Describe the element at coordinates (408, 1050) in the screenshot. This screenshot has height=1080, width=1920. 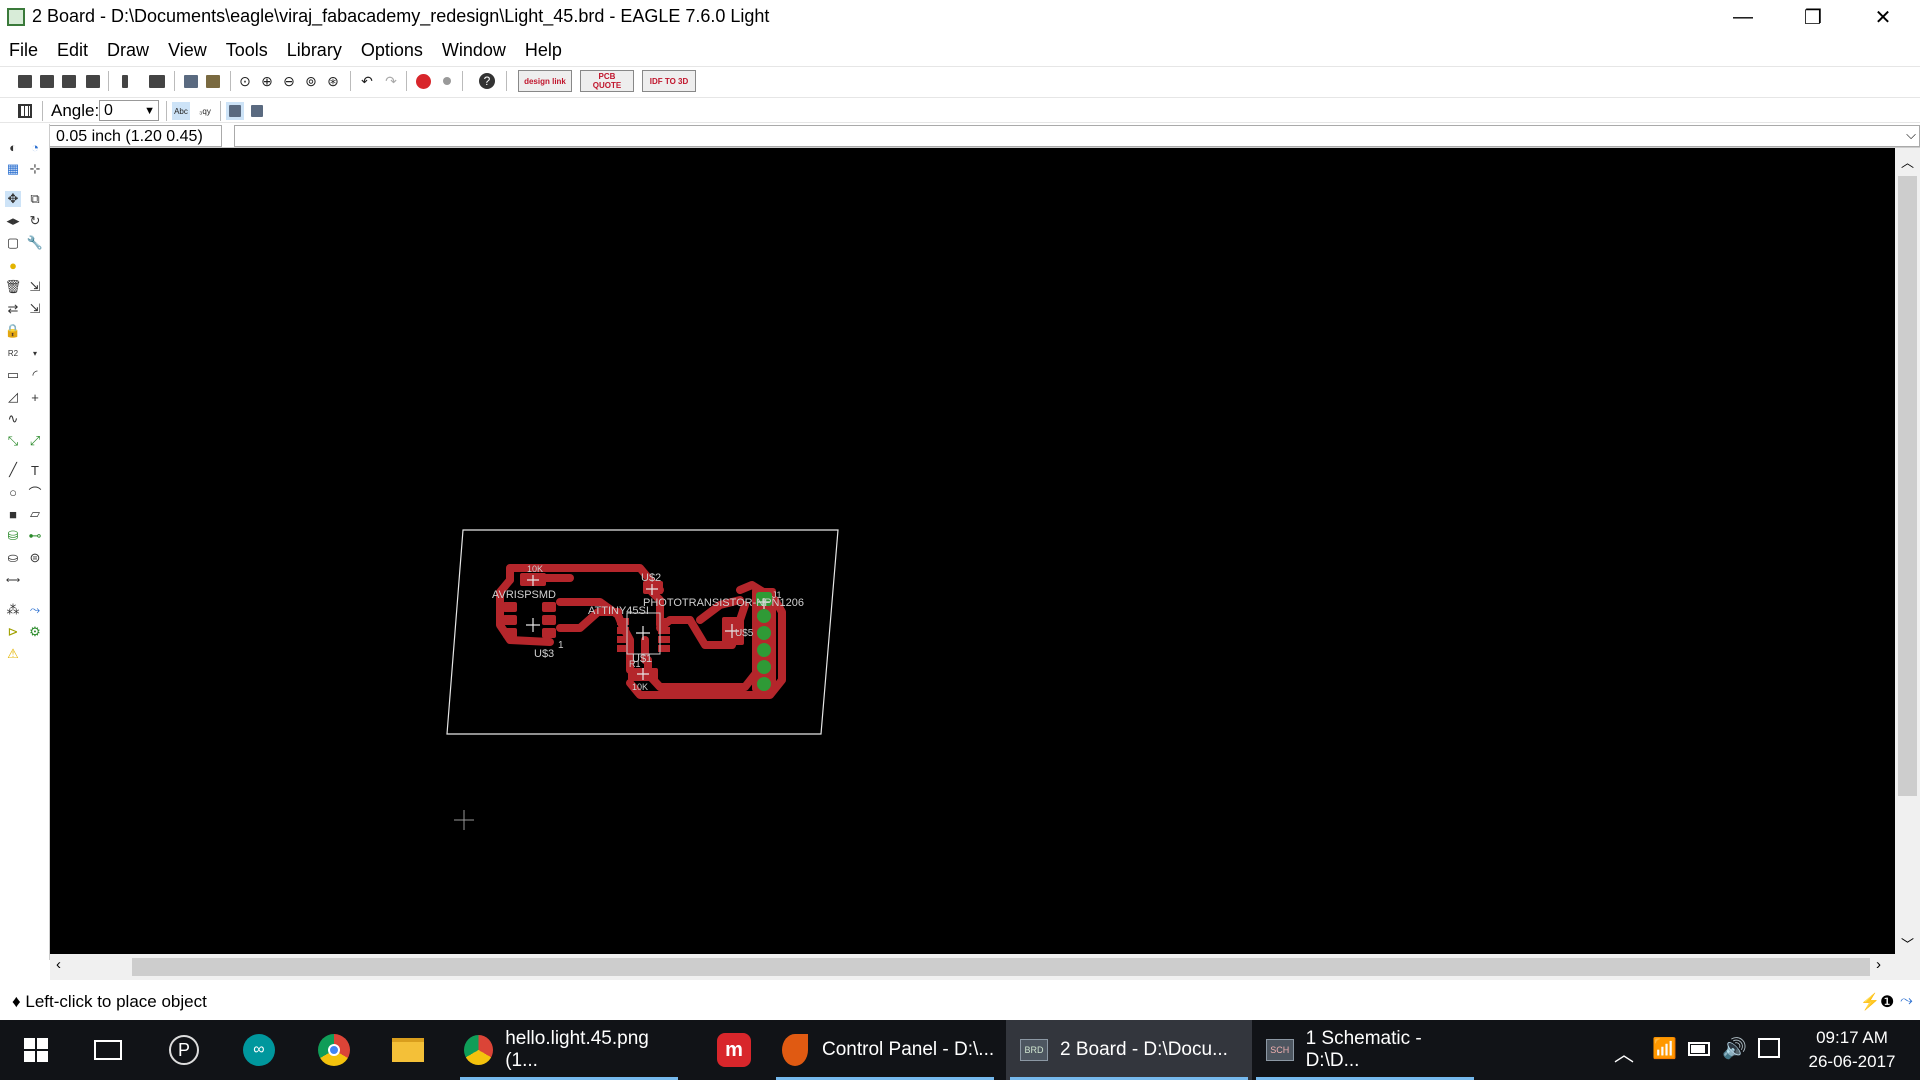
I see `file-explorer-icon` at that location.